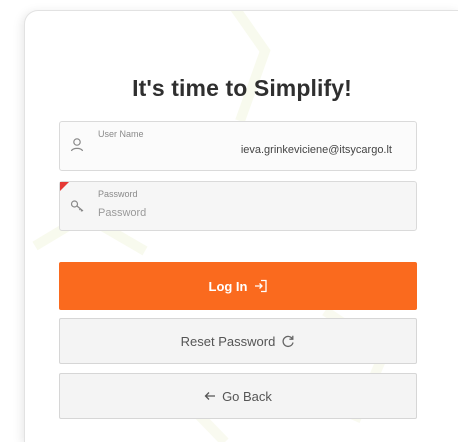 This screenshot has height=442, width=458. I want to click on reset-password-label: Reset Password, so click(228, 341).